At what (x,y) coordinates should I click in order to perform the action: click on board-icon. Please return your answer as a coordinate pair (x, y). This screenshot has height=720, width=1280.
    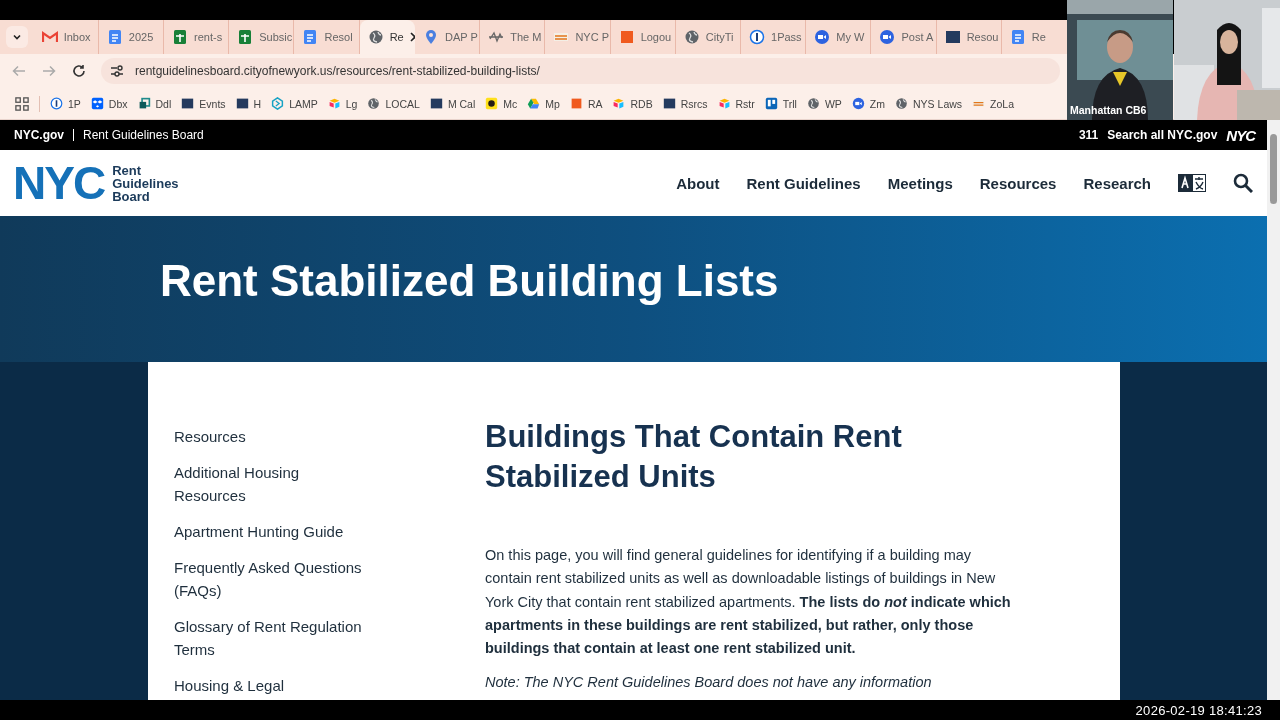
    Looking at the image, I should click on (771, 103).